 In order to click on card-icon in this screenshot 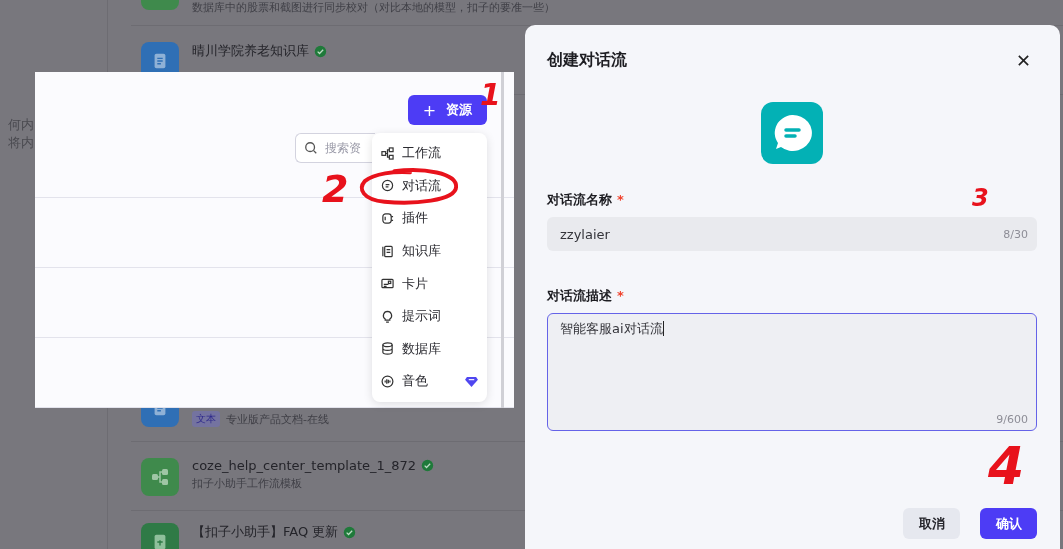, I will do `click(387, 284)`.